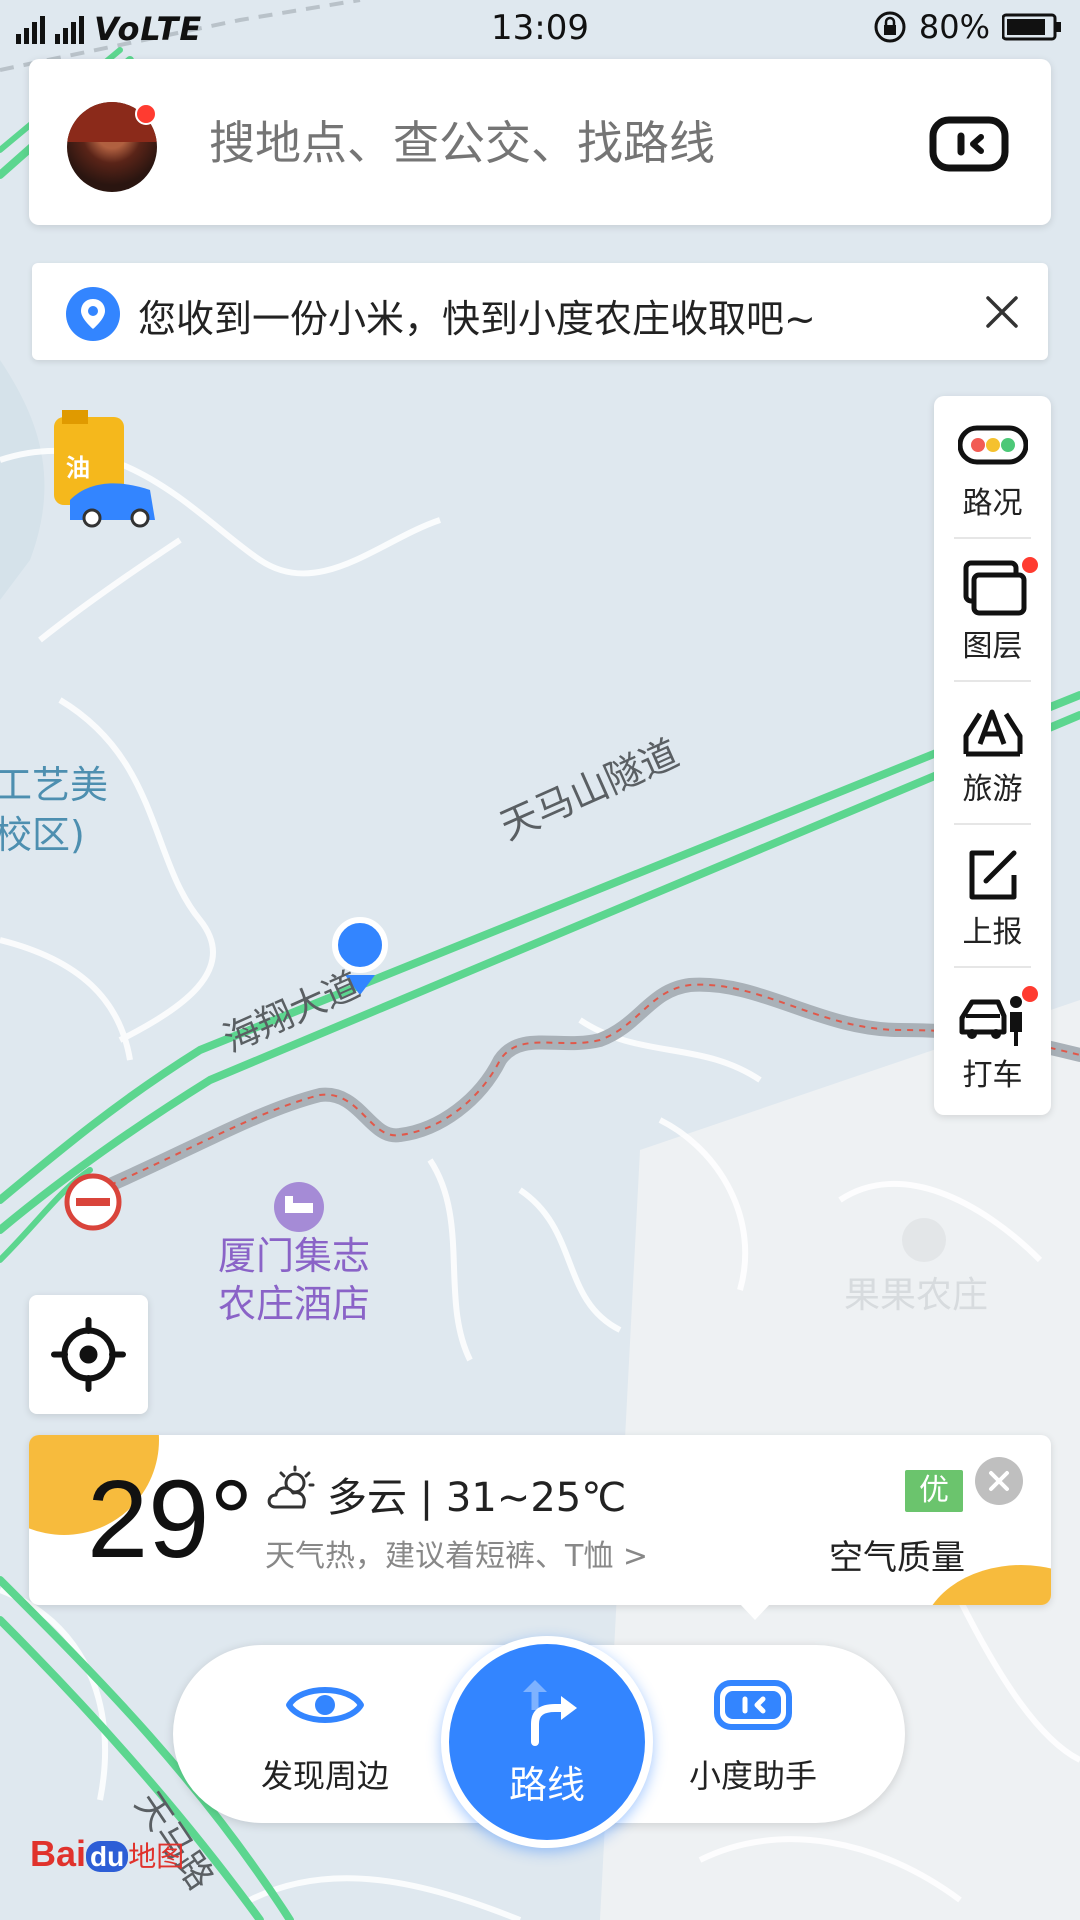 This screenshot has height=1920, width=1080. I want to click on tool-travel: 旅游, so click(992, 753).